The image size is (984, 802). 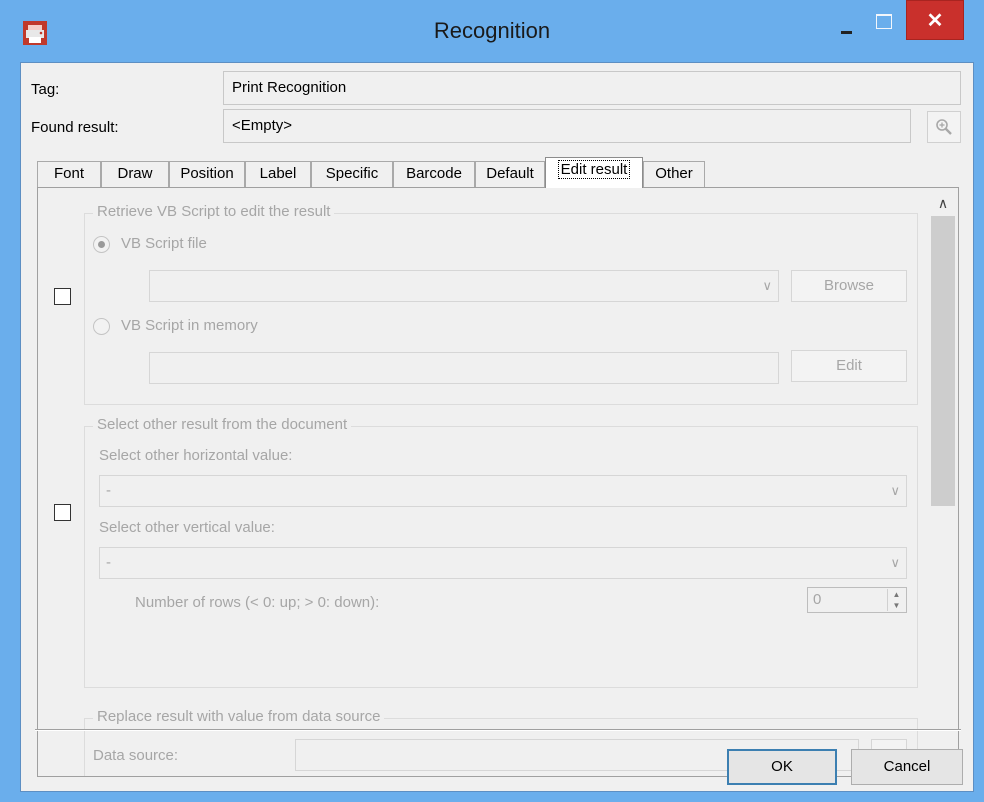 I want to click on browse-button: Browse, so click(x=849, y=286).